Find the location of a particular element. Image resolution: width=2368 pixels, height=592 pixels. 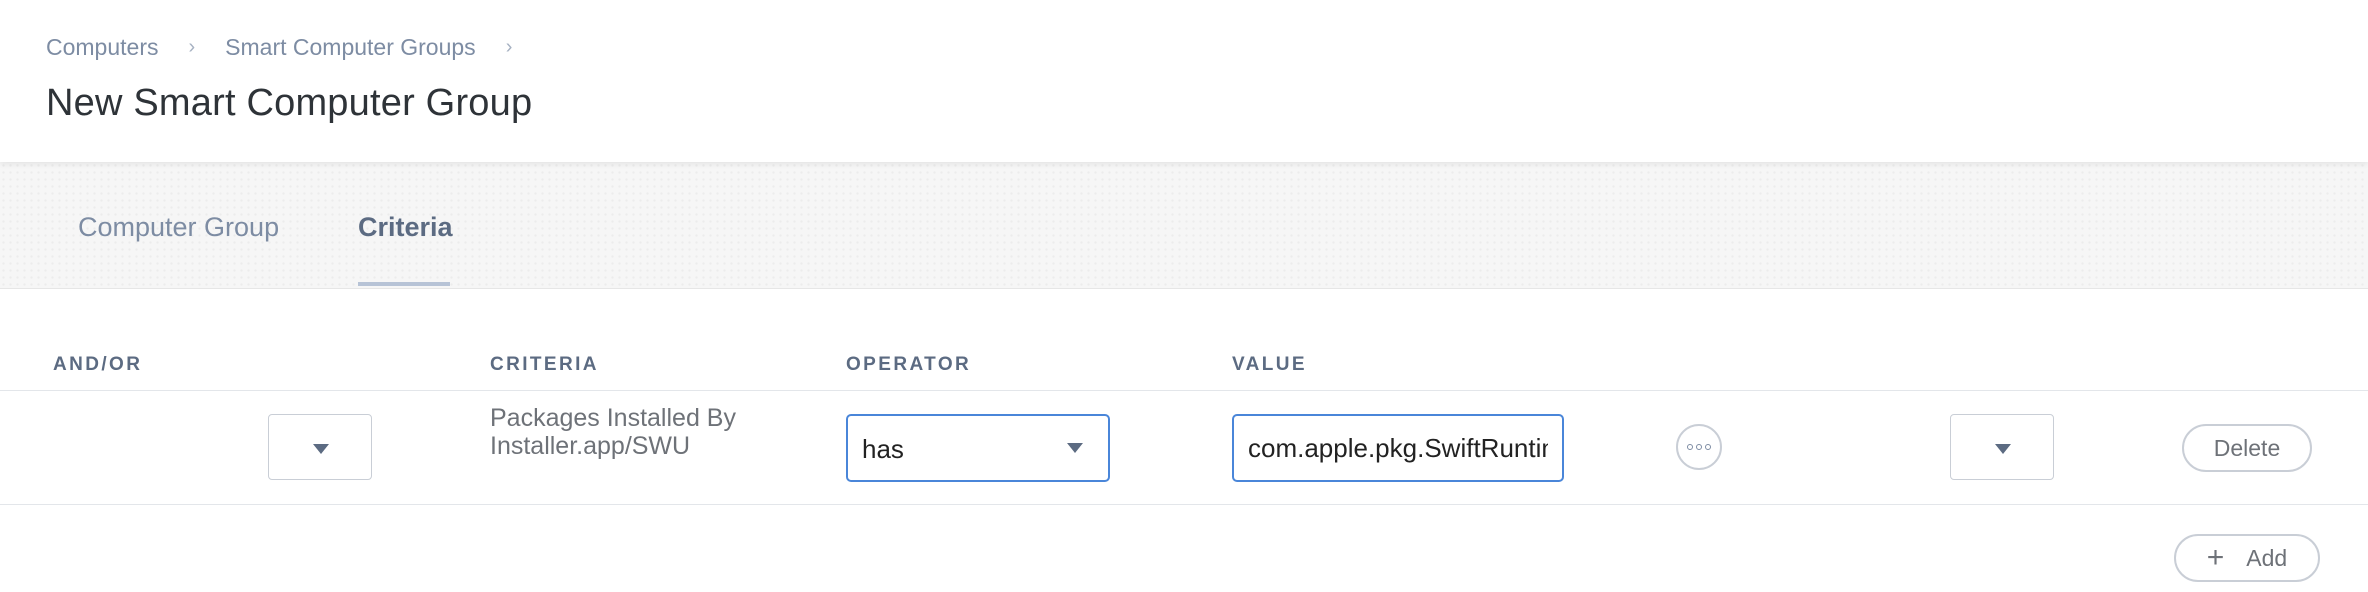

delete-button: Delete is located at coordinates (2247, 448).